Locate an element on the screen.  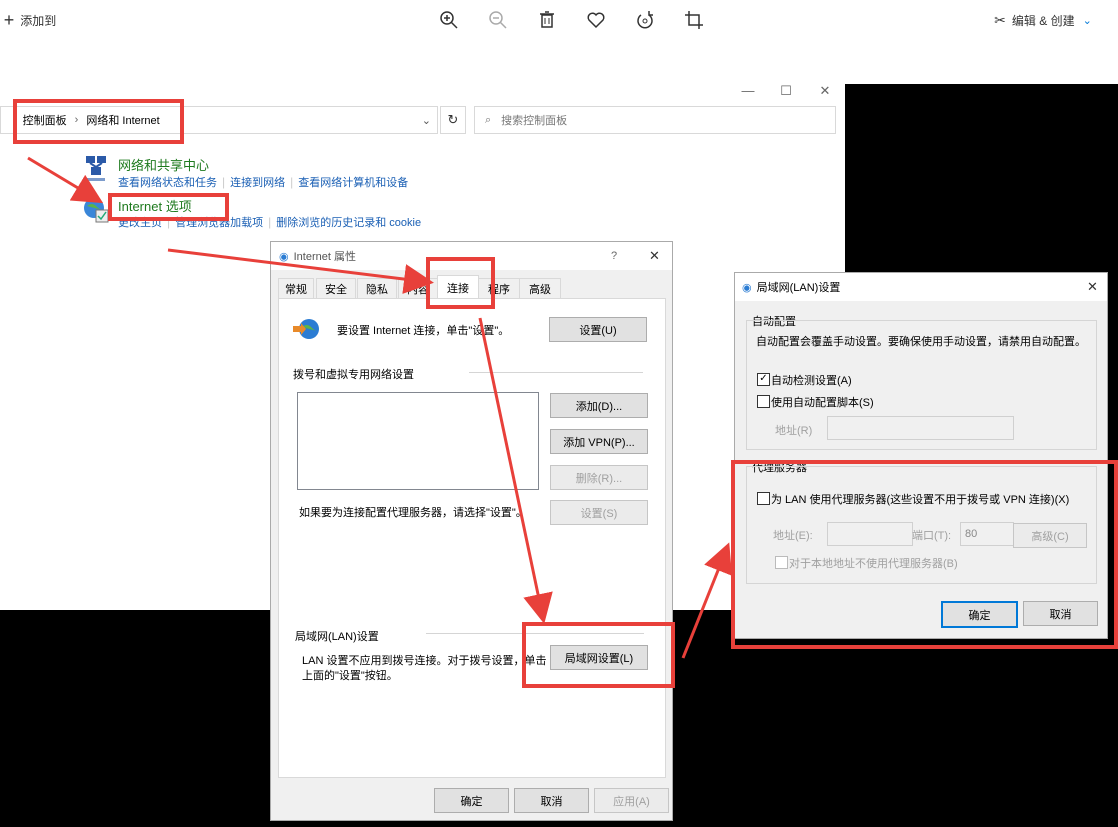
arrow-to-lan-button is located at coordinates (515, 470).